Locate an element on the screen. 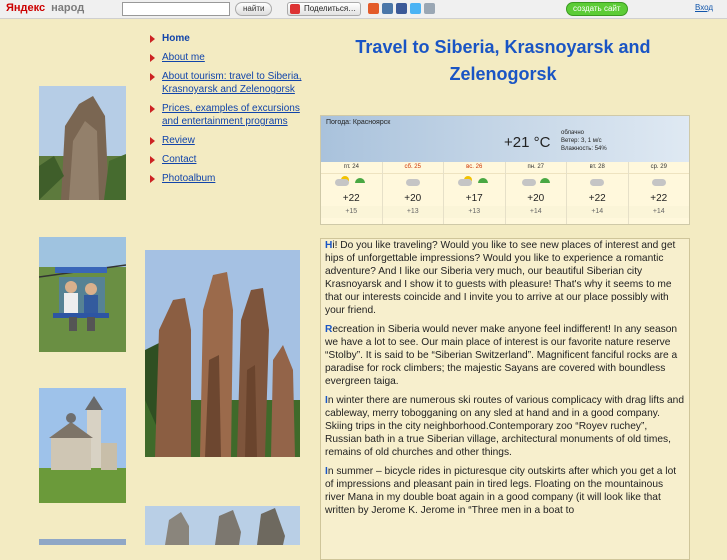  weather-humidity: Влажность: 54% is located at coordinates (584, 149).